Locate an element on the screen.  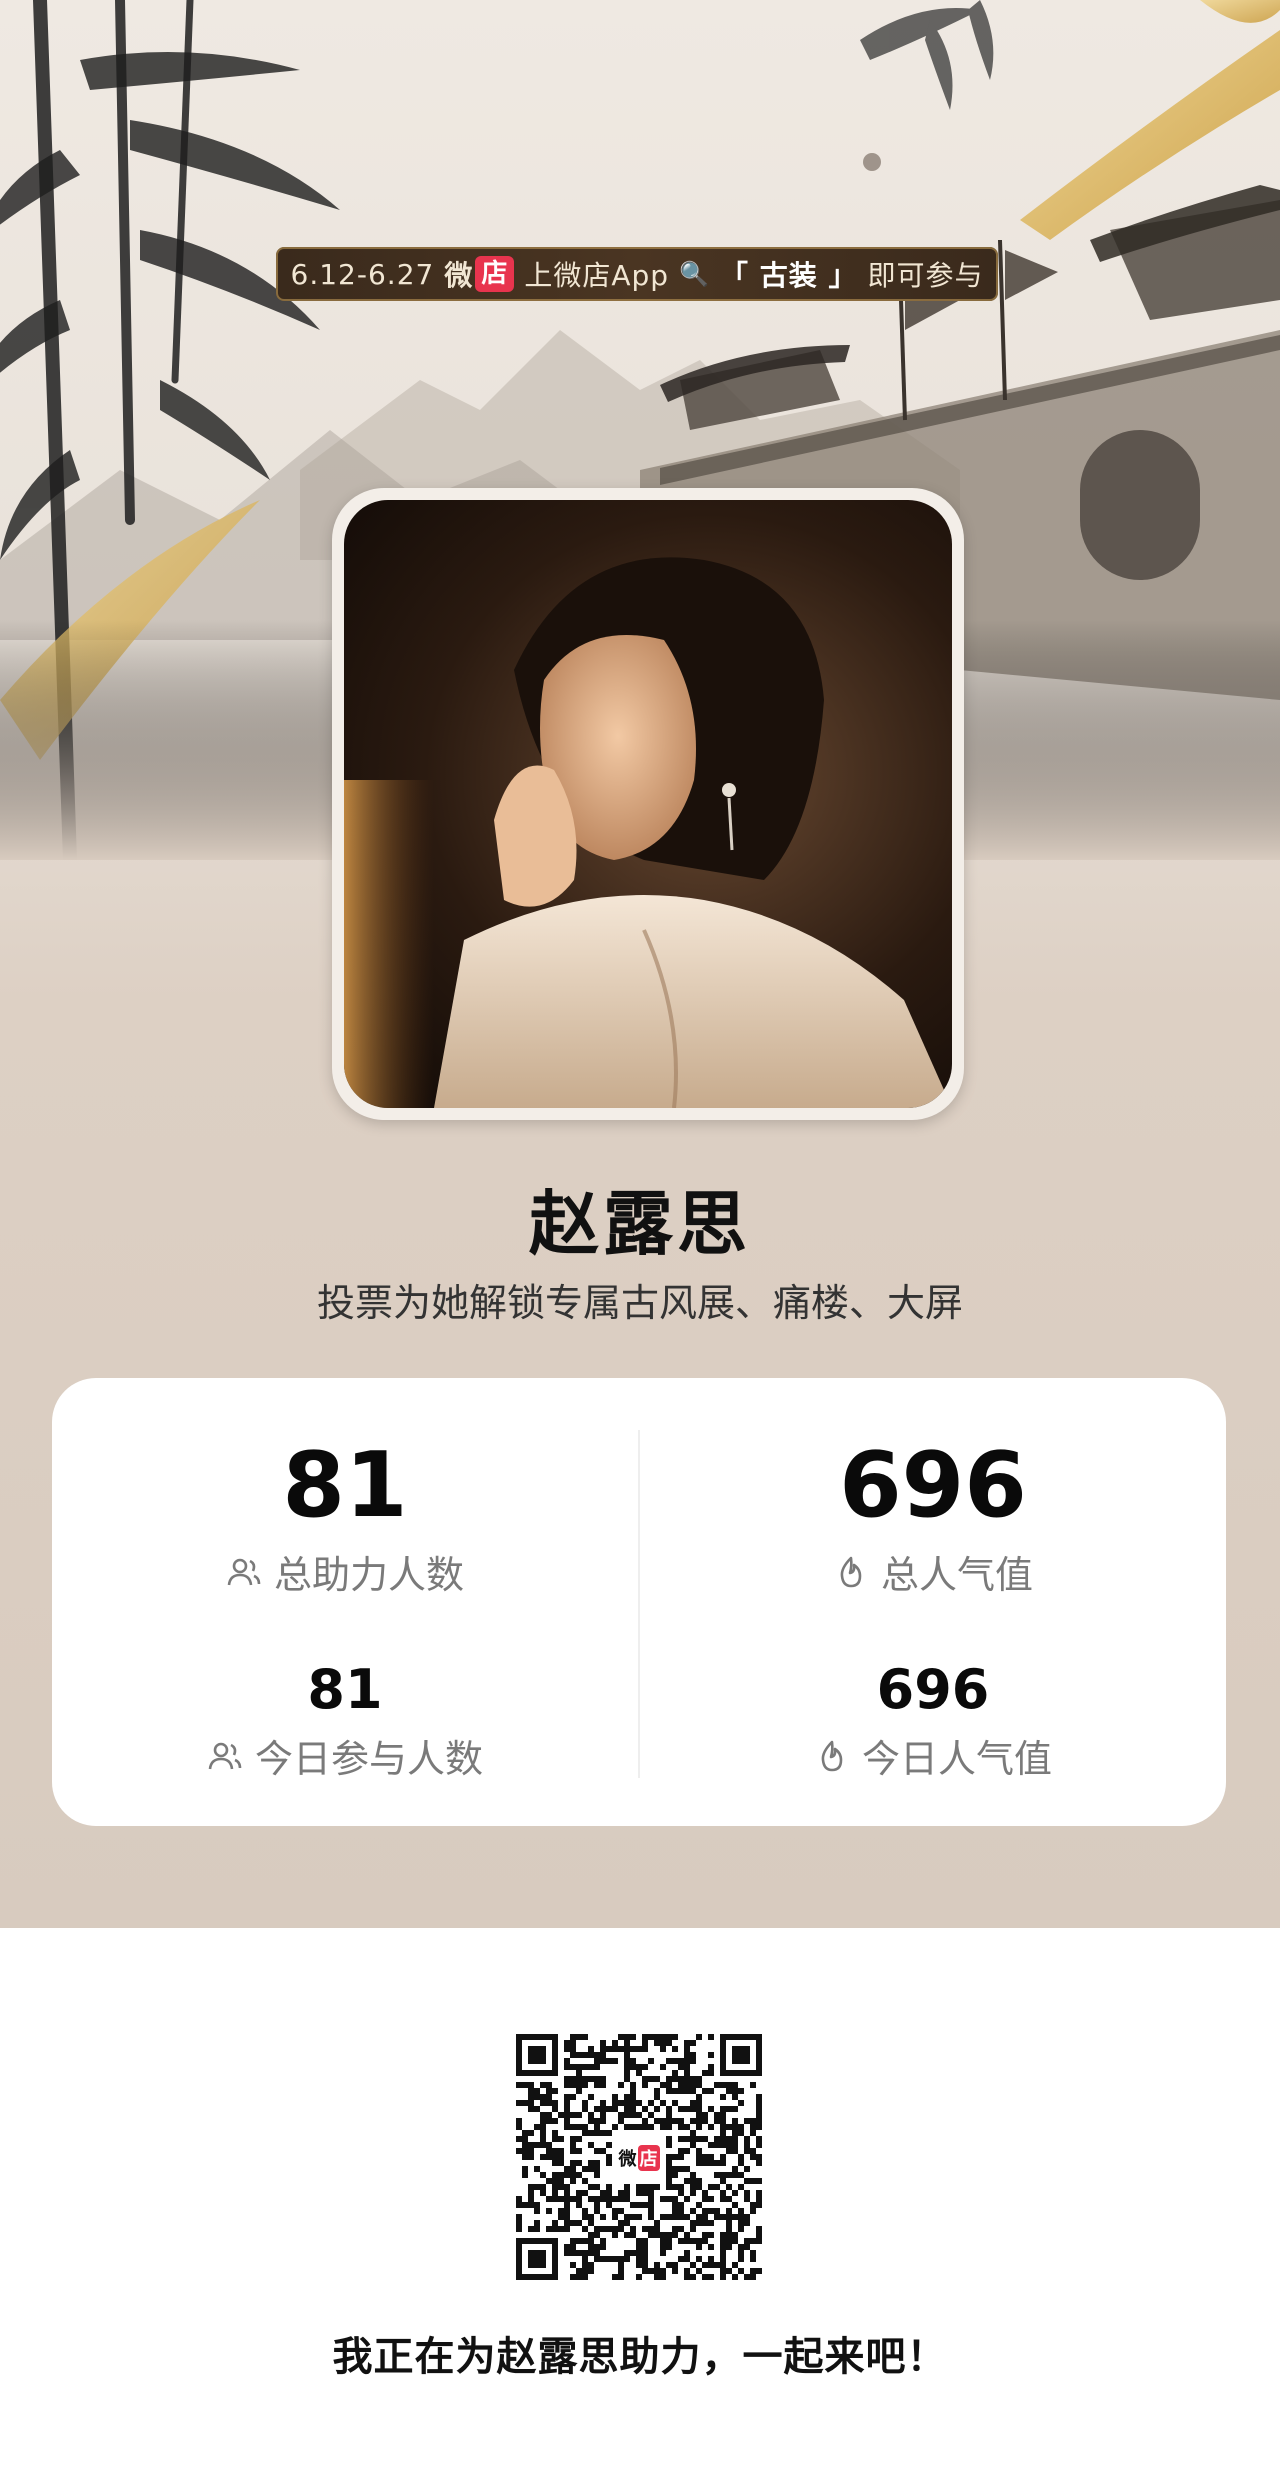
today-participants-value: 81 is located at coordinates (345, 1689).